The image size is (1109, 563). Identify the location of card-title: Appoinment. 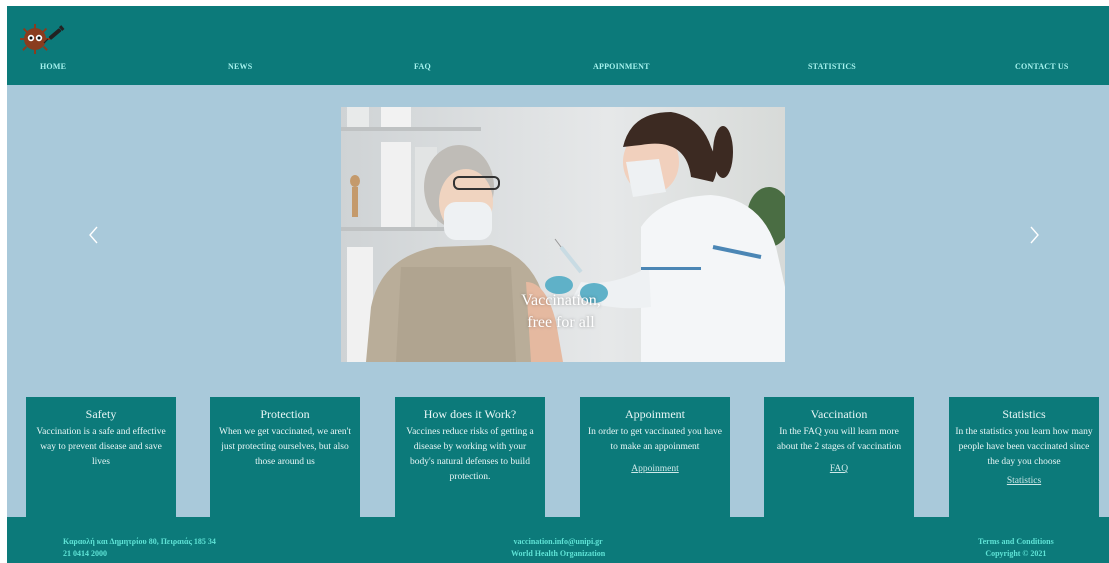
(655, 414).